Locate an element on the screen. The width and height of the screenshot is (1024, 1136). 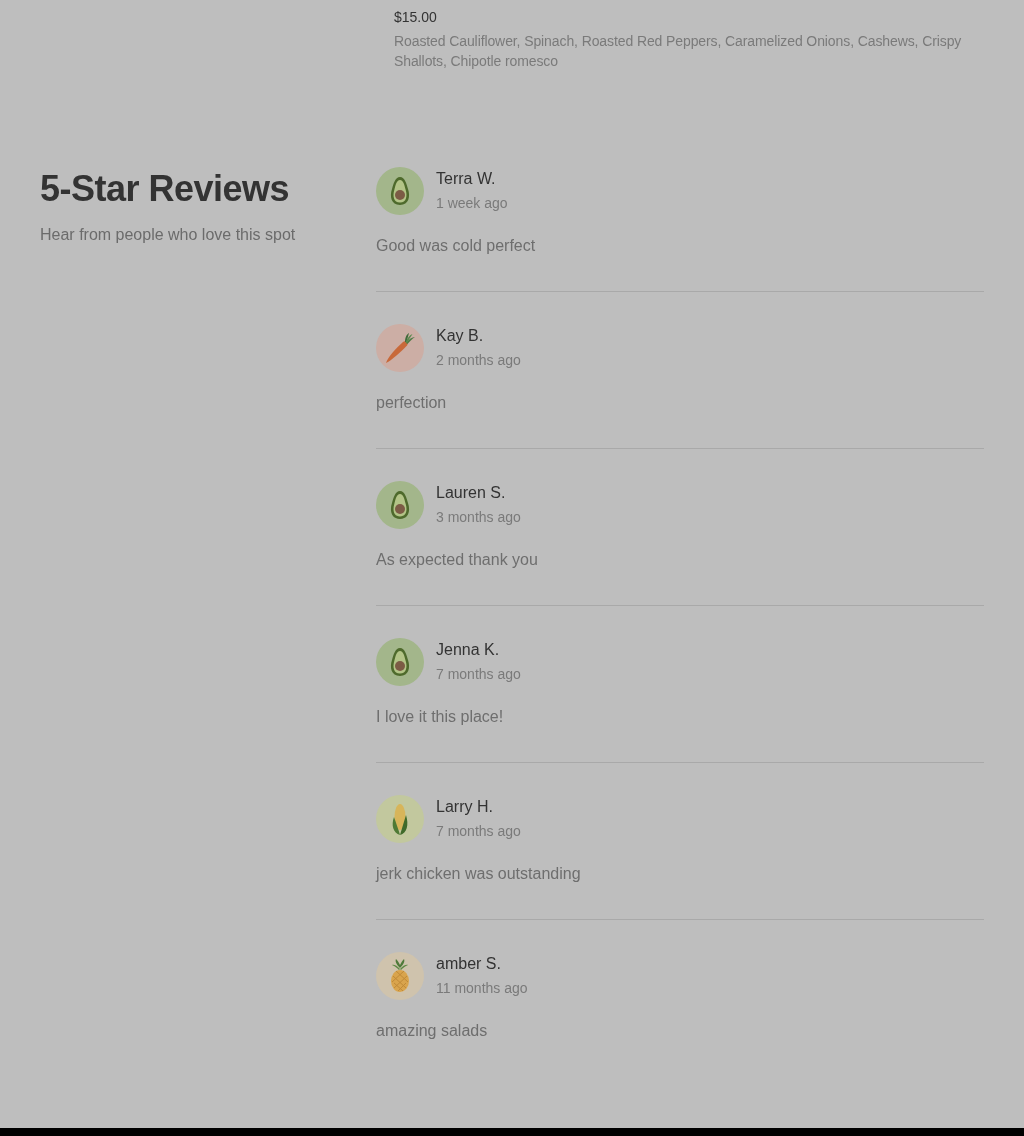
review-time: 1 week ago is located at coordinates (472, 203).